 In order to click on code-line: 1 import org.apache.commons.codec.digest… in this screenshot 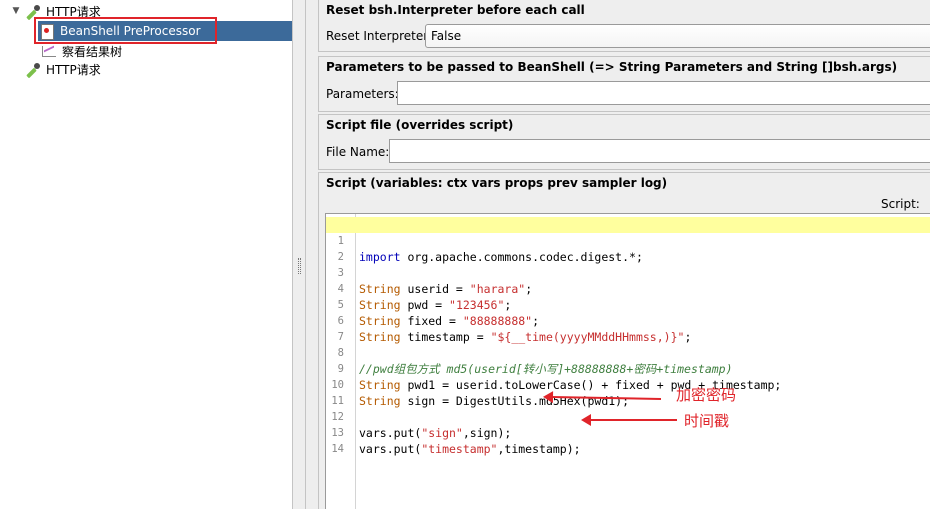, I will do `click(628, 240)`.